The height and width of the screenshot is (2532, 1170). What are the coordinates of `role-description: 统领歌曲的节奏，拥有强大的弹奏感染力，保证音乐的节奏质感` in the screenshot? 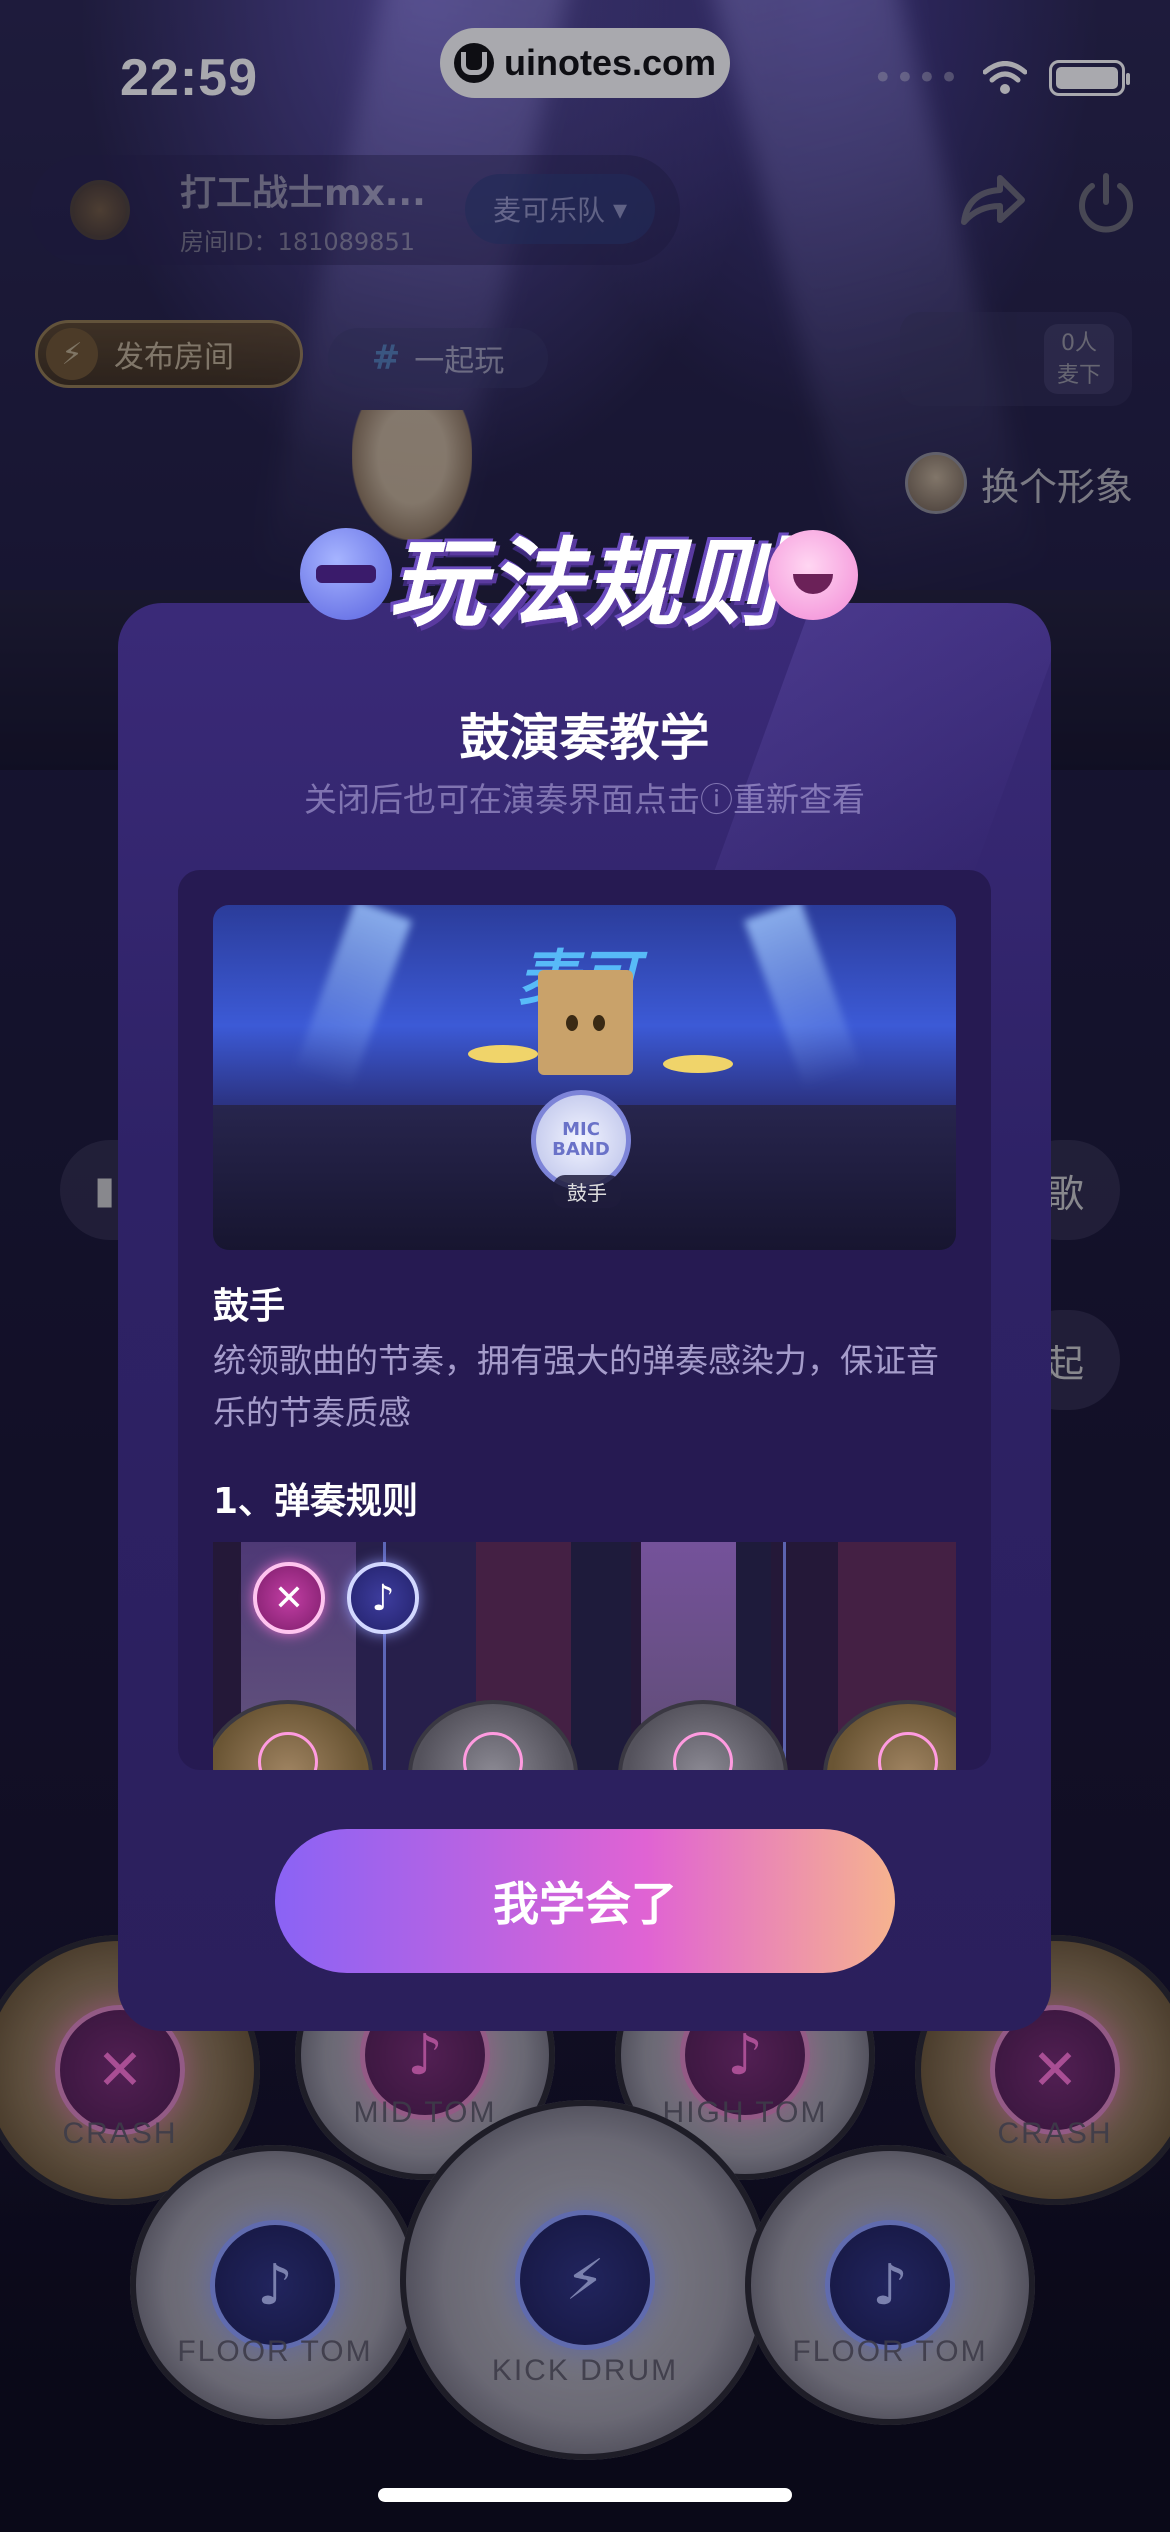 It's located at (576, 1386).